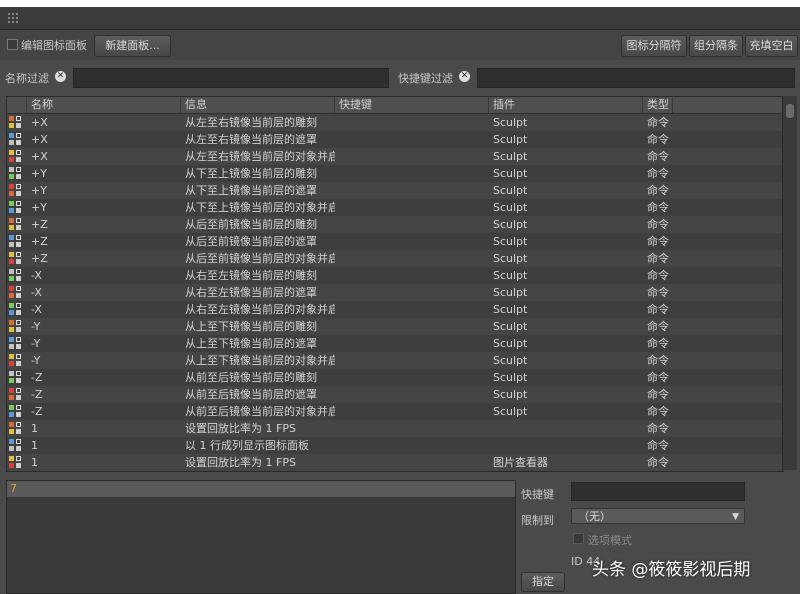 This screenshot has width=800, height=594. What do you see at coordinates (251, 326) in the screenshot?
I see `cell-info: 从上至下镜像当前层的雕刻` at bounding box center [251, 326].